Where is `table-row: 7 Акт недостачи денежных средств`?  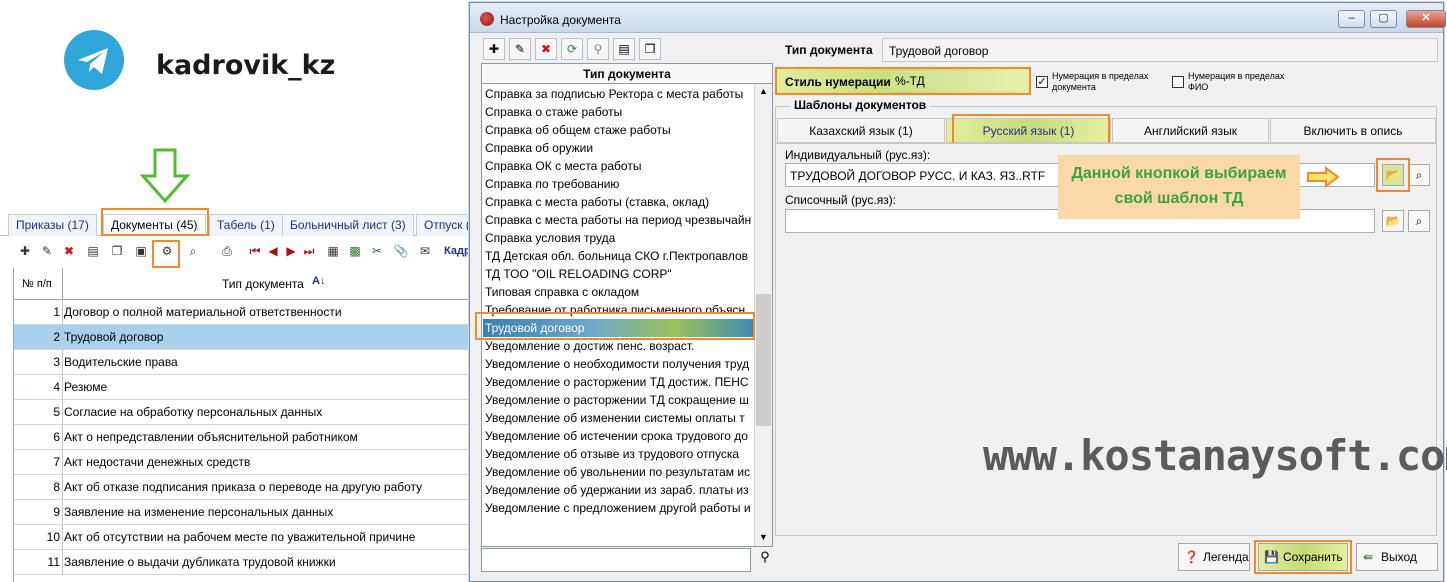
table-row: 7 Акт недостачи денежных средств is located at coordinates (244, 462).